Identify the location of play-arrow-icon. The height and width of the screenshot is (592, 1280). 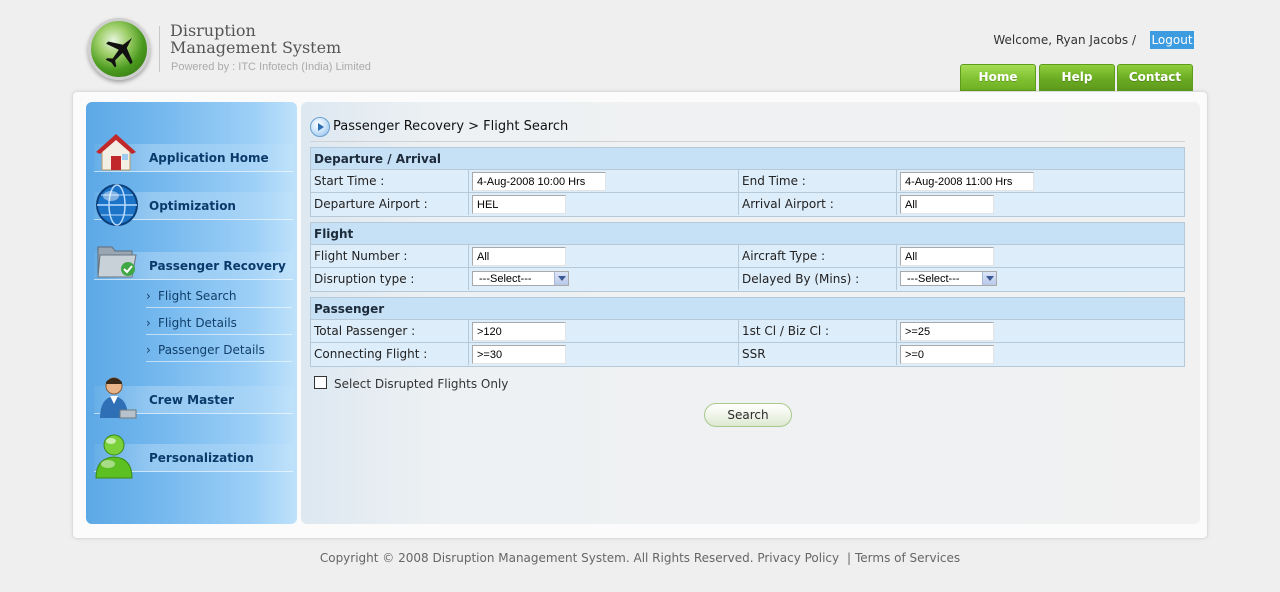
(320, 127).